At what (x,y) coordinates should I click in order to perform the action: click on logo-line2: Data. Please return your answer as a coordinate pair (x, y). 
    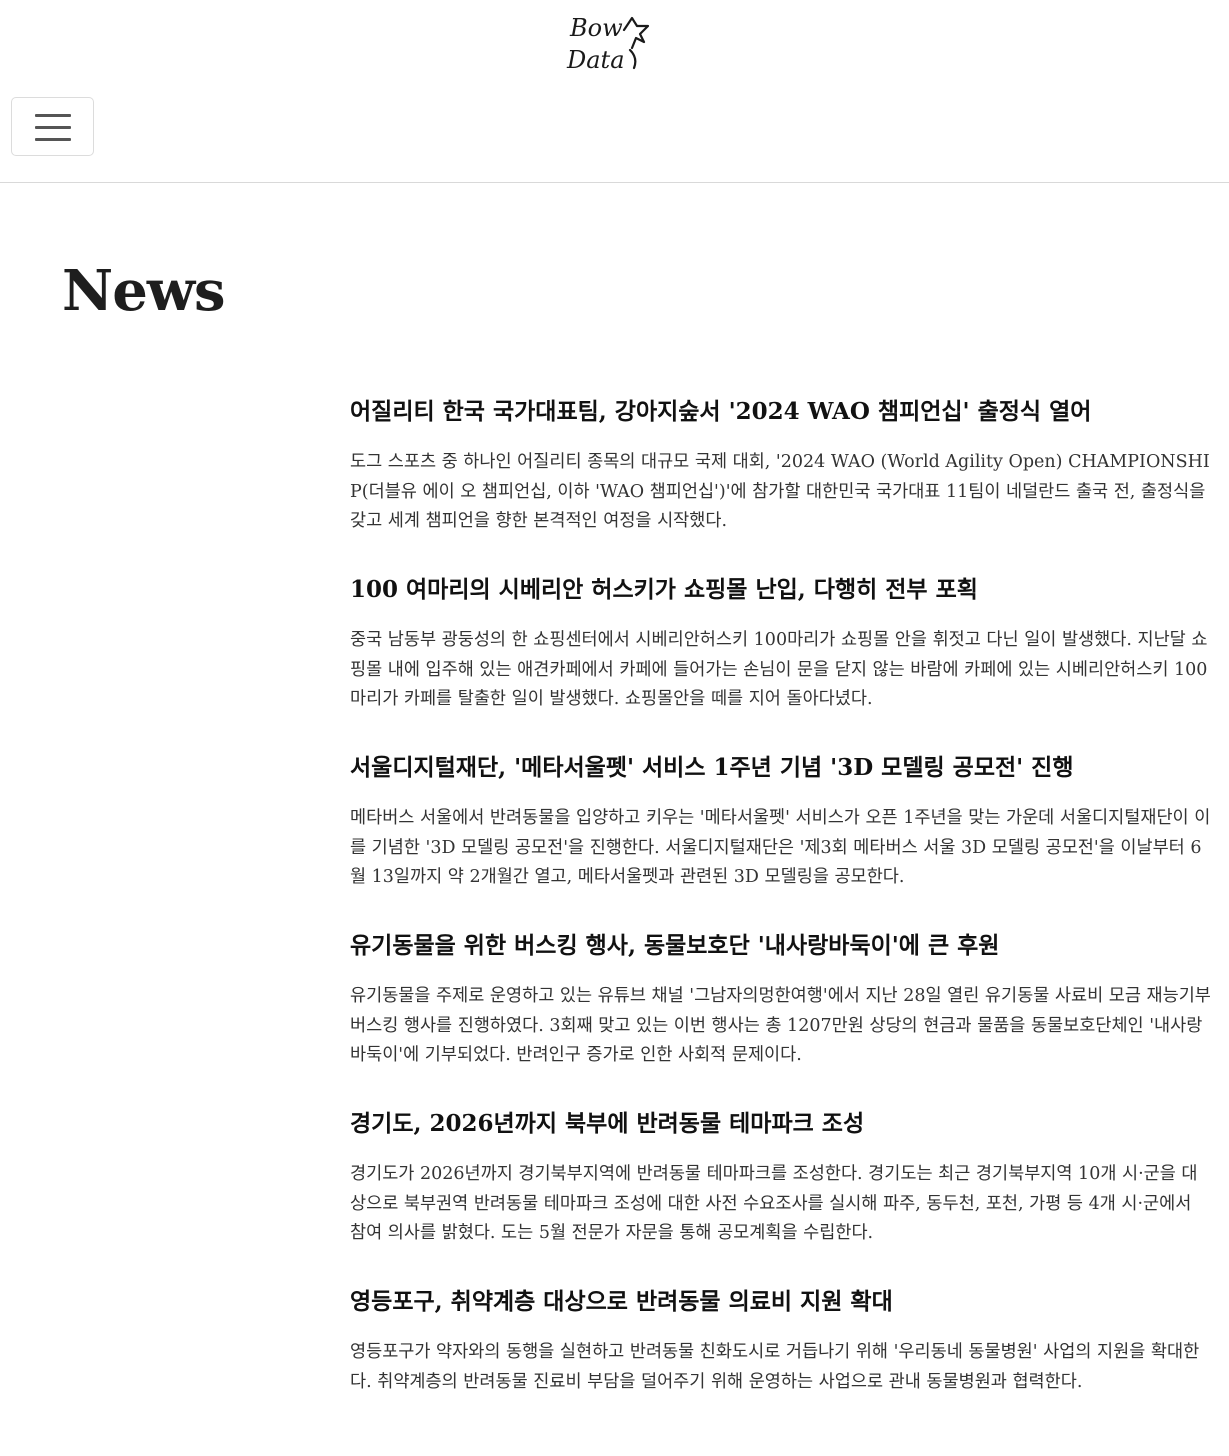
    Looking at the image, I should click on (595, 60).